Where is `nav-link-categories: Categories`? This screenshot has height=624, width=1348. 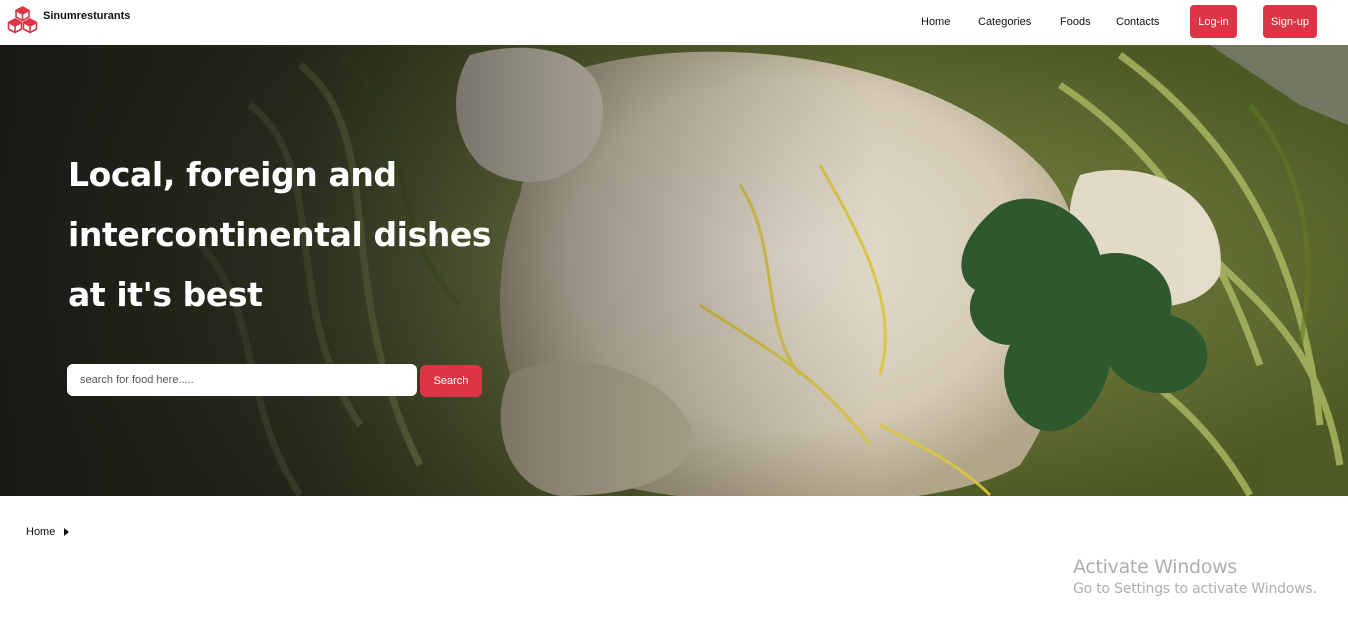
nav-link-categories: Categories is located at coordinates (1004, 22).